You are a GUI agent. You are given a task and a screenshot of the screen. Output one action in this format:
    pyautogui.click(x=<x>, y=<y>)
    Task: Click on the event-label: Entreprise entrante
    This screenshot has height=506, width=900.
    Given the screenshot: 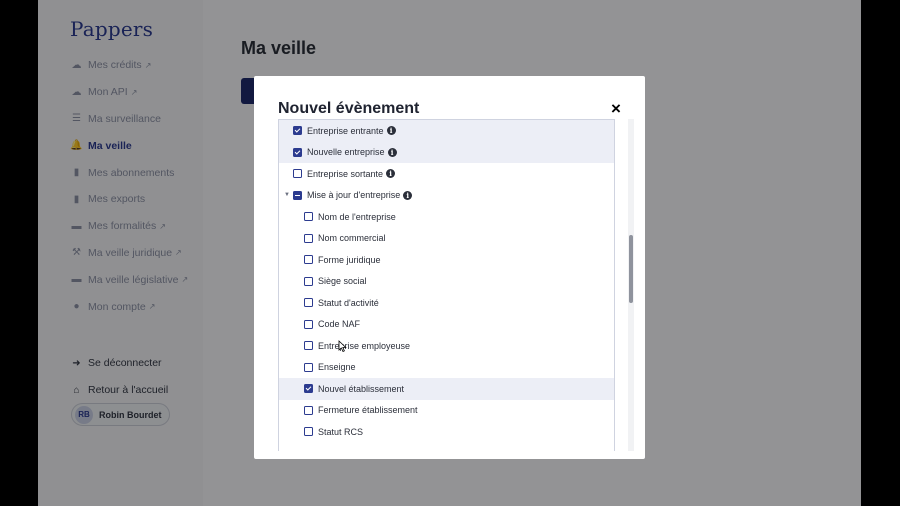 What is the action you would take?
    pyautogui.click(x=345, y=130)
    